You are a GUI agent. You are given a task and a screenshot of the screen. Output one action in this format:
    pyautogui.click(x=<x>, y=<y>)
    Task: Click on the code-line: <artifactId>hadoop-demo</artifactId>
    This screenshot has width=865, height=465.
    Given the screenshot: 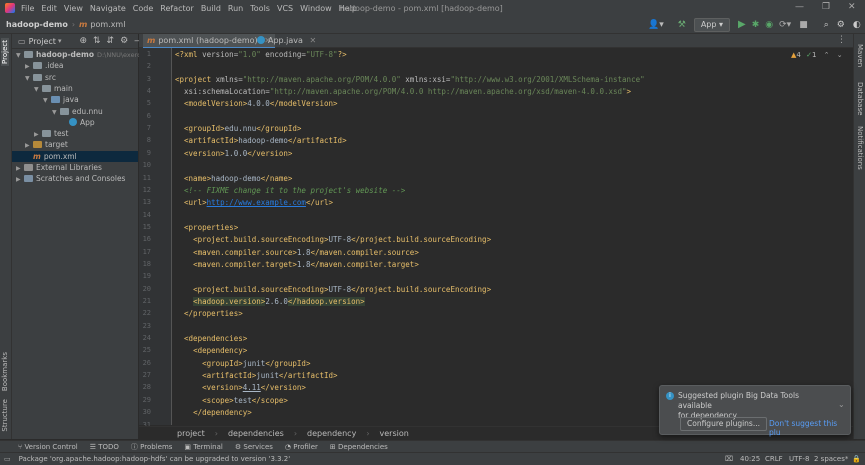 What is the action you would take?
    pyautogui.click(x=261, y=140)
    